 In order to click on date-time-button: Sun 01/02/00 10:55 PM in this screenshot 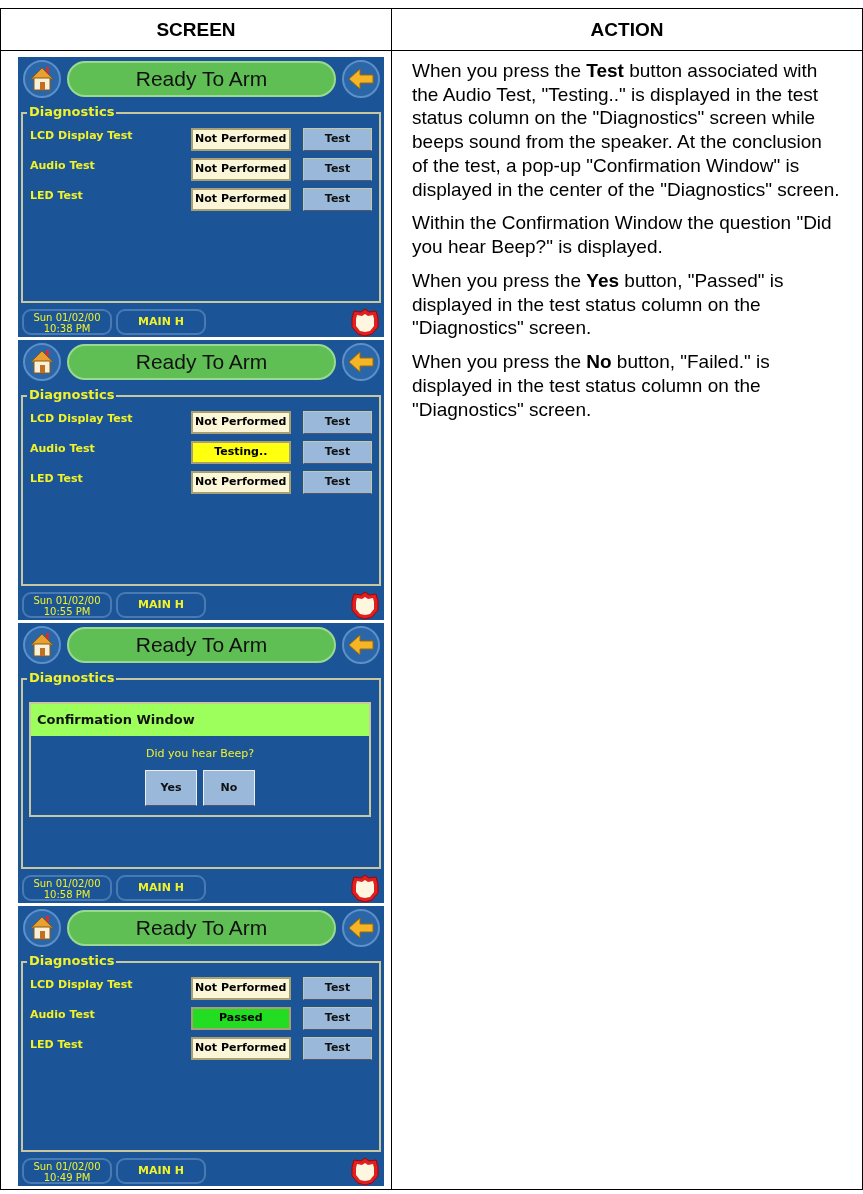, I will do `click(67, 604)`.